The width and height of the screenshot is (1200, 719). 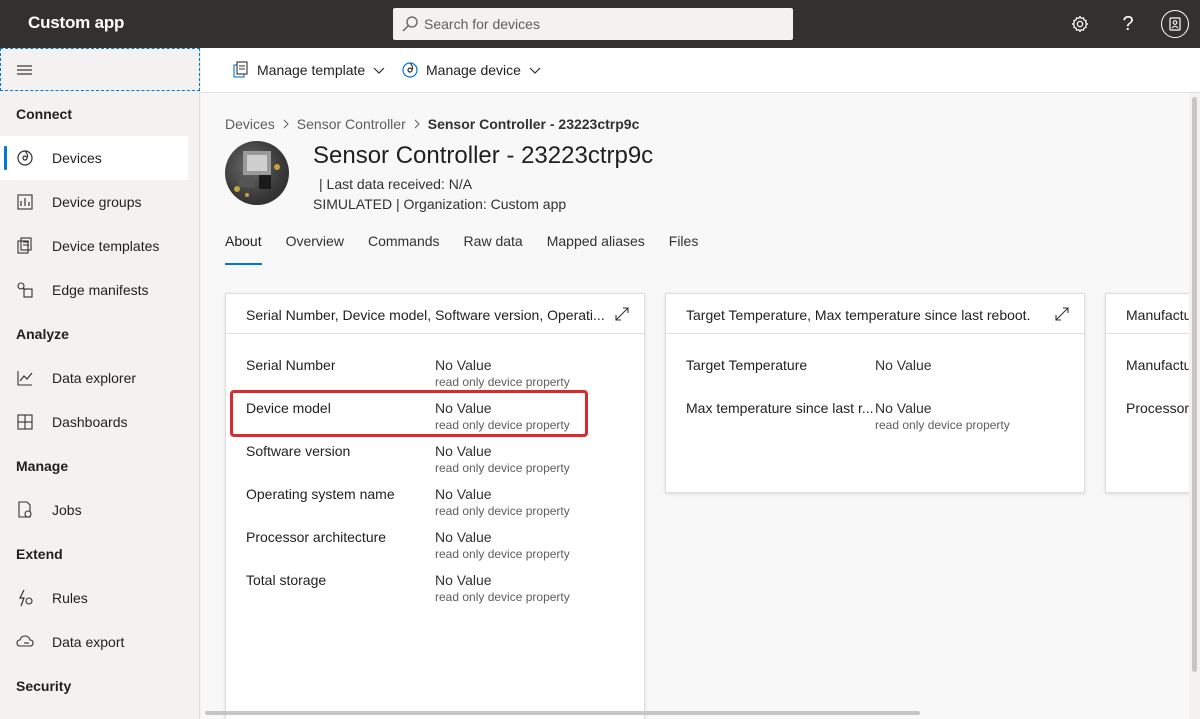 What do you see at coordinates (396, 184) in the screenshot?
I see `last-data-received: | Last data received: N/A` at bounding box center [396, 184].